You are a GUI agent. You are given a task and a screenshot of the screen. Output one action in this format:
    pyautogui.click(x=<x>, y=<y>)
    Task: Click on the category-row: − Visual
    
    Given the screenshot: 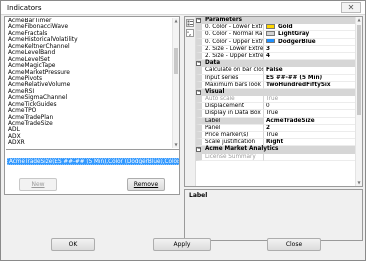 What is the action you would take?
    pyautogui.click(x=275, y=92)
    